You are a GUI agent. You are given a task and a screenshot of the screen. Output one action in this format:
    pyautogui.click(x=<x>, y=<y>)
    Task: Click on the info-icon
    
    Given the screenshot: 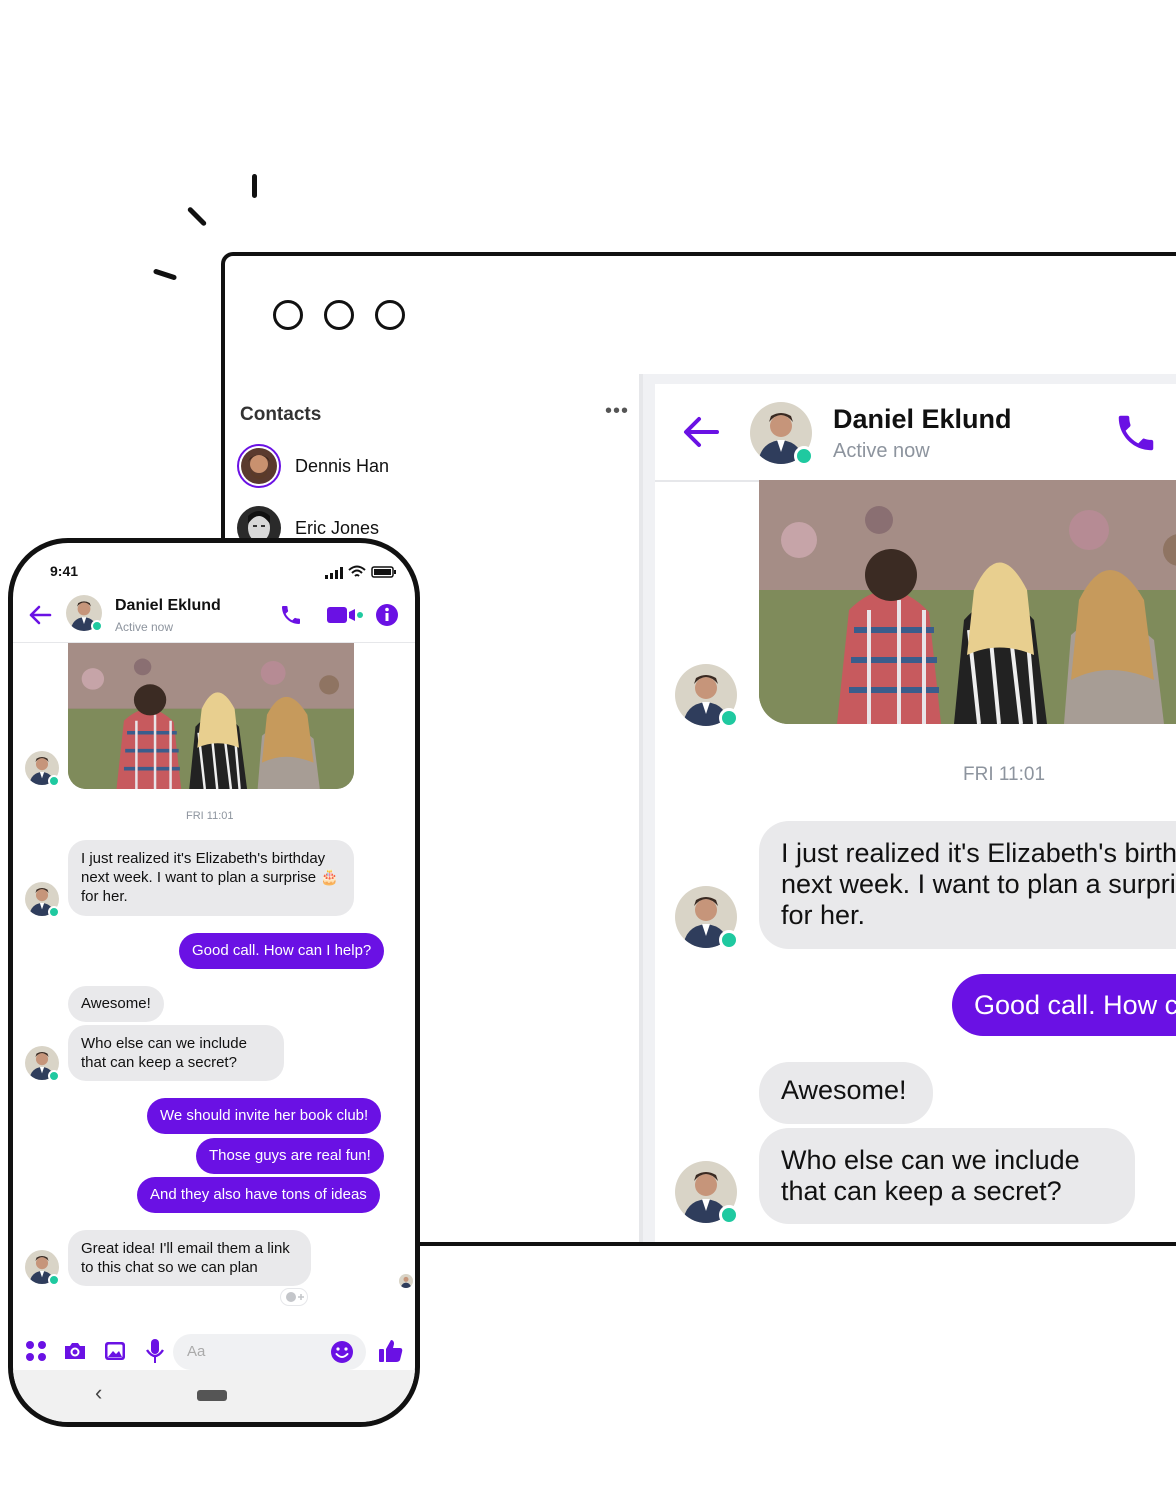 What is the action you would take?
    pyautogui.click(x=387, y=615)
    